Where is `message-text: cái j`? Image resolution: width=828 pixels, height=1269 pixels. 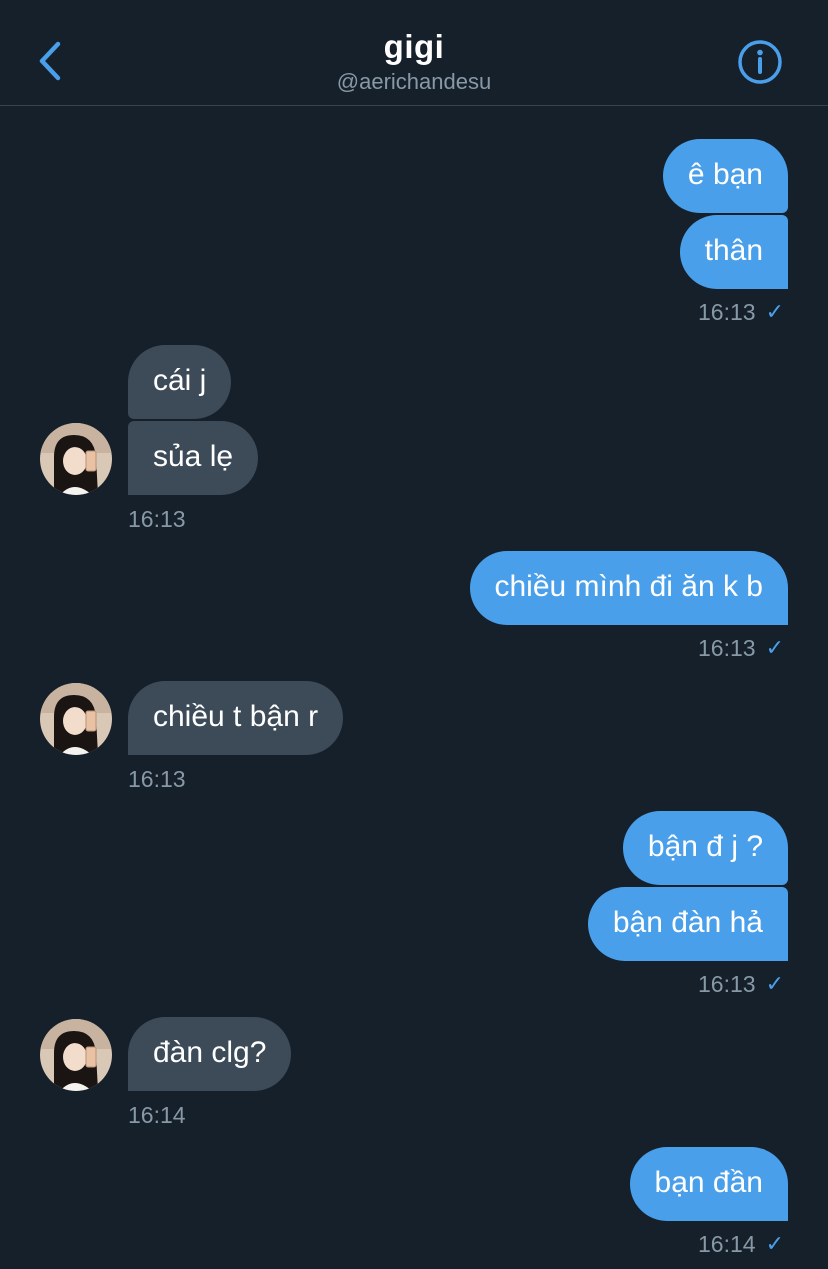 message-text: cái j is located at coordinates (180, 380).